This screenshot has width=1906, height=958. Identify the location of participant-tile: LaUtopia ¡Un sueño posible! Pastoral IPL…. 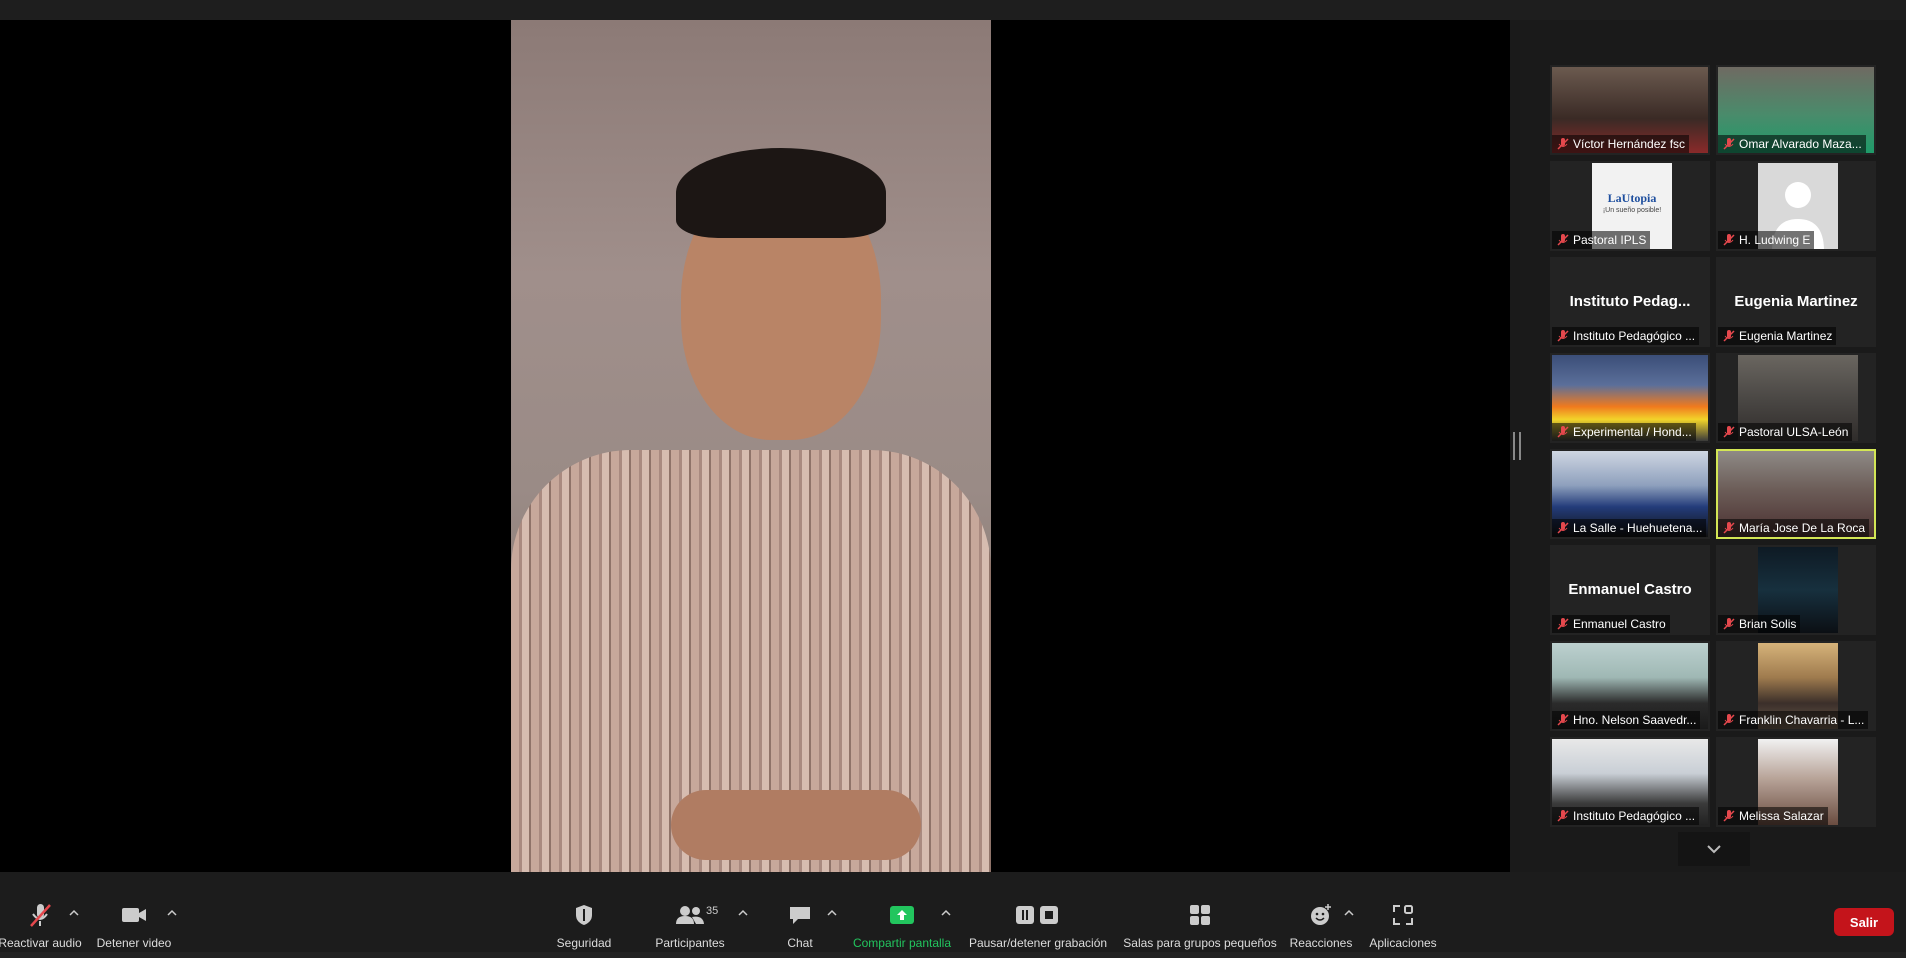
(1630, 206).